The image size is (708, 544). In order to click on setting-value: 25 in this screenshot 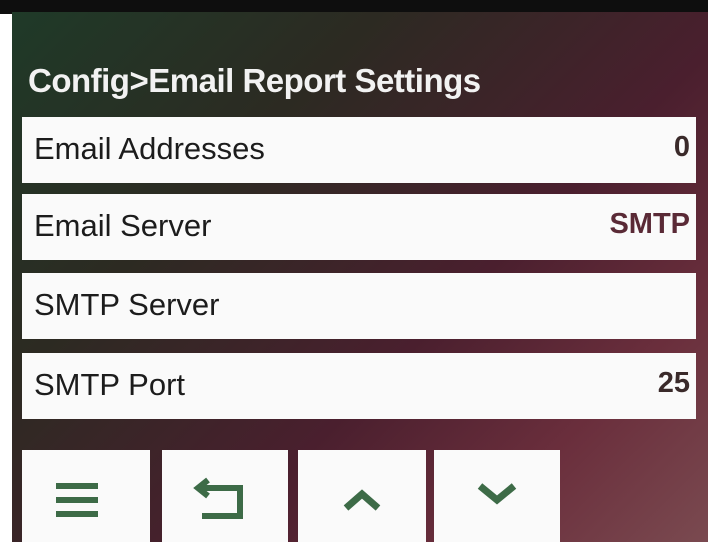, I will do `click(673, 383)`.